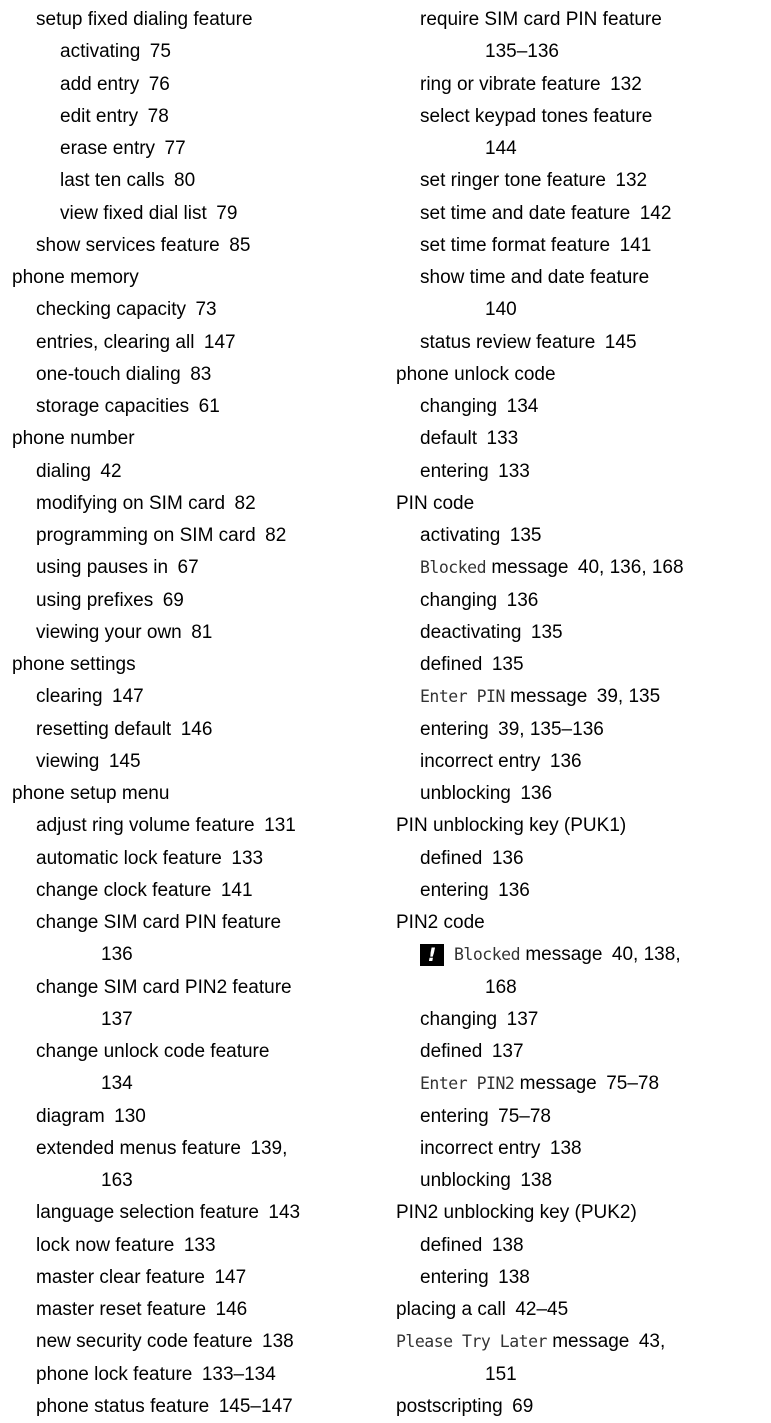  I want to click on index-subentry: dialing 42, so click(192, 472).